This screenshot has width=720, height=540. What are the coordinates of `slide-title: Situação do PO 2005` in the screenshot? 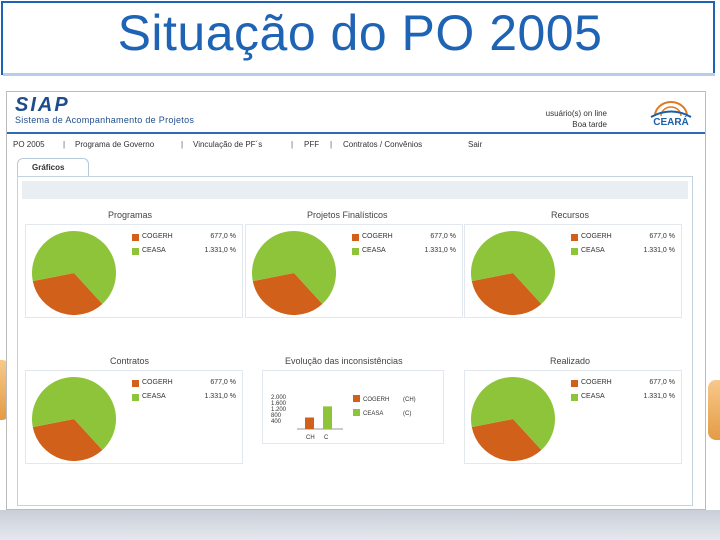 It's located at (360, 33).